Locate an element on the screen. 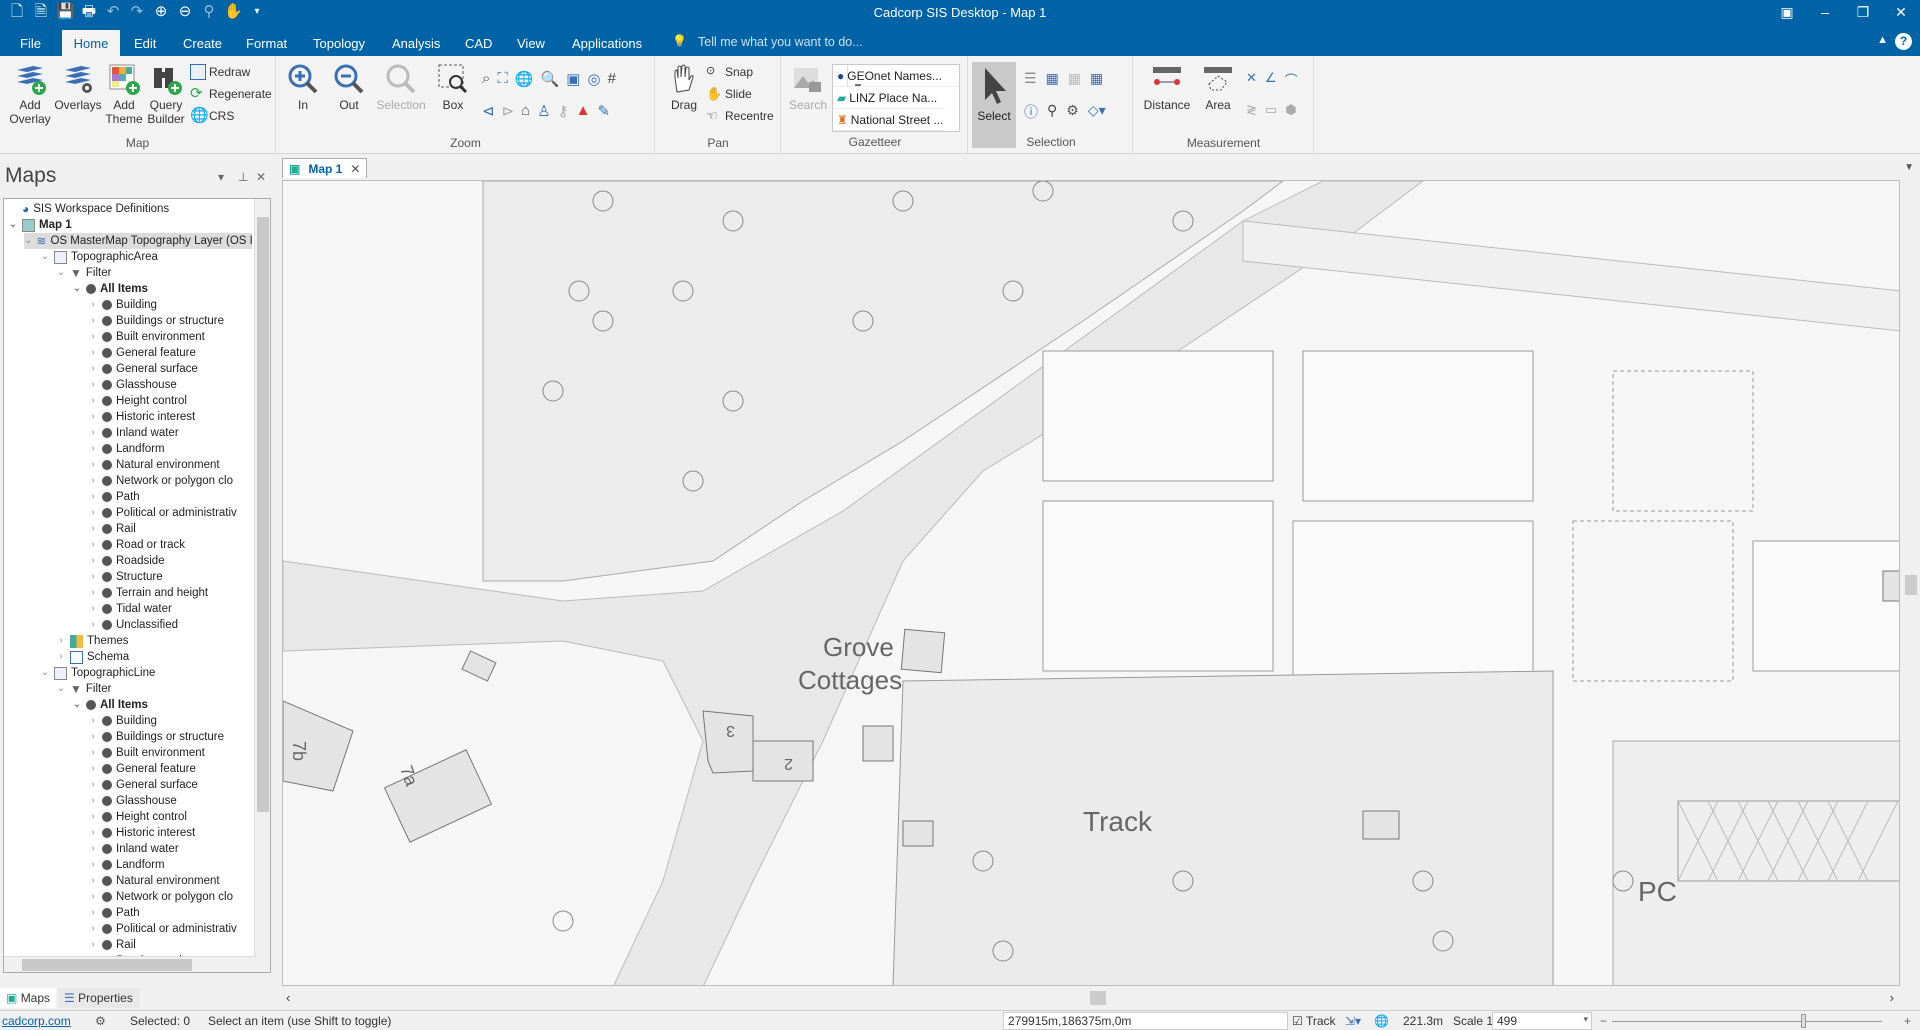 This screenshot has width=1920, height=1030. crs-button: 🌐 CRS is located at coordinates (212, 116).